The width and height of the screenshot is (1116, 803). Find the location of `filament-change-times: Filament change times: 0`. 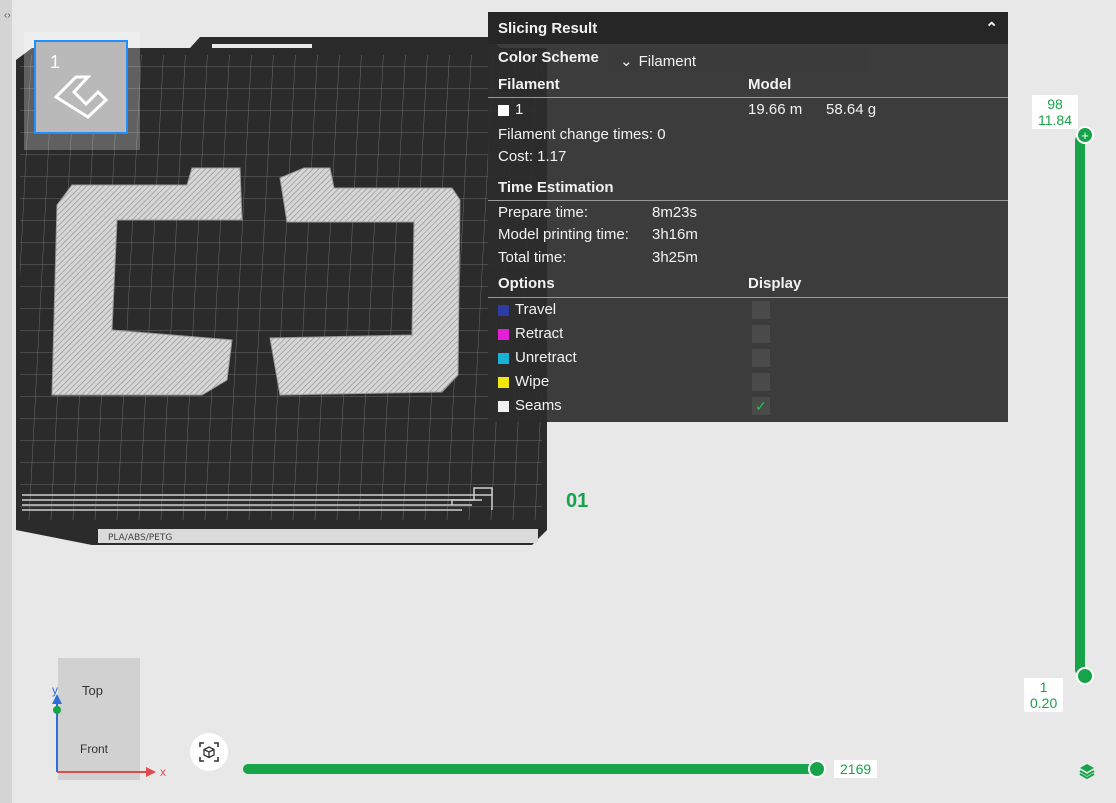

filament-change-times: Filament change times: 0 is located at coordinates (582, 134).